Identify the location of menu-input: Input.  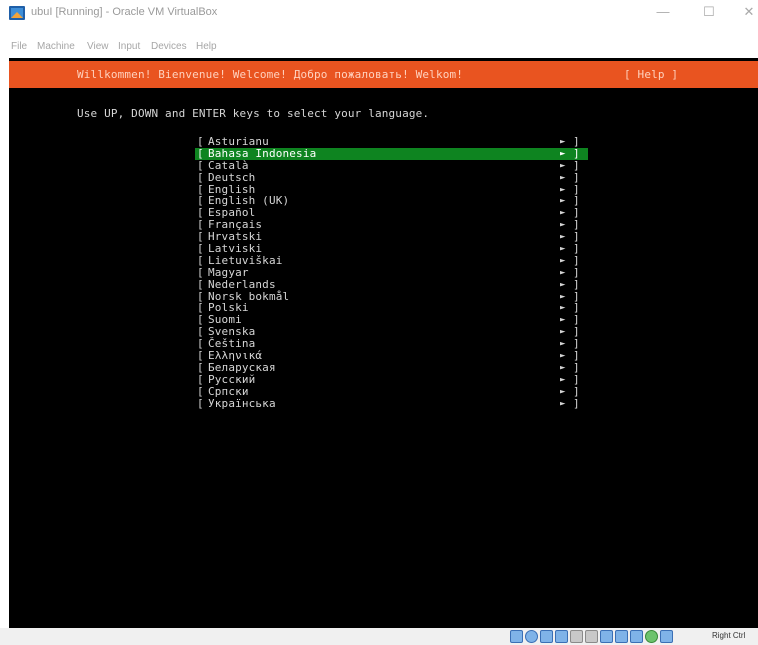
(129, 46).